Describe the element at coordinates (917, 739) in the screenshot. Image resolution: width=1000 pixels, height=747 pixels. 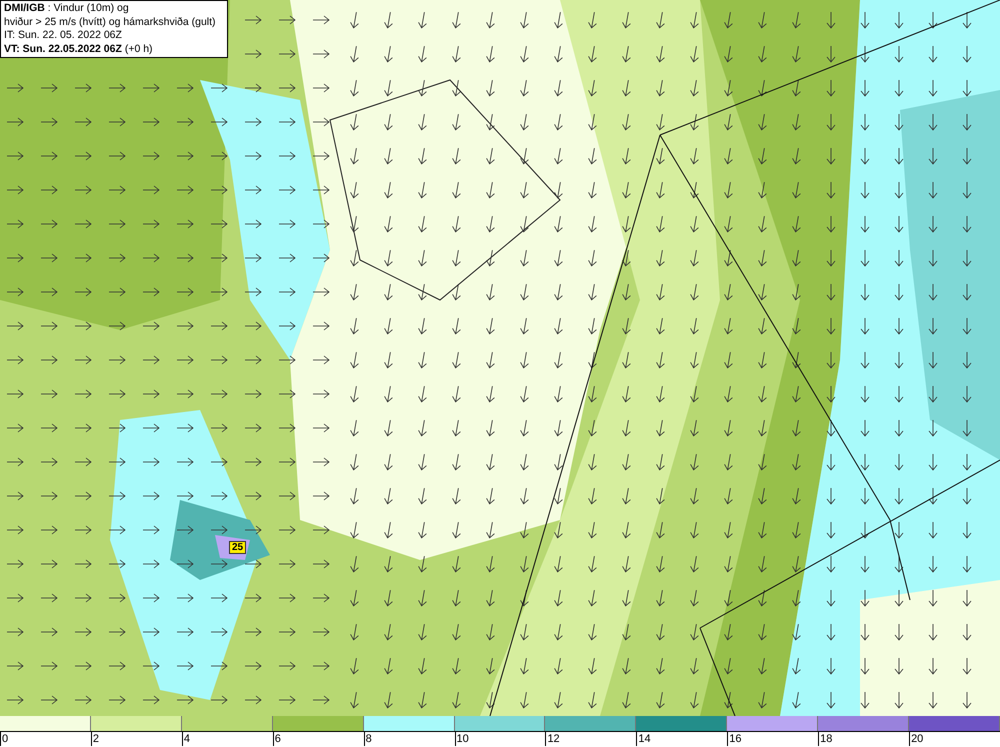
I see `scale-tick-label: 20` at that location.